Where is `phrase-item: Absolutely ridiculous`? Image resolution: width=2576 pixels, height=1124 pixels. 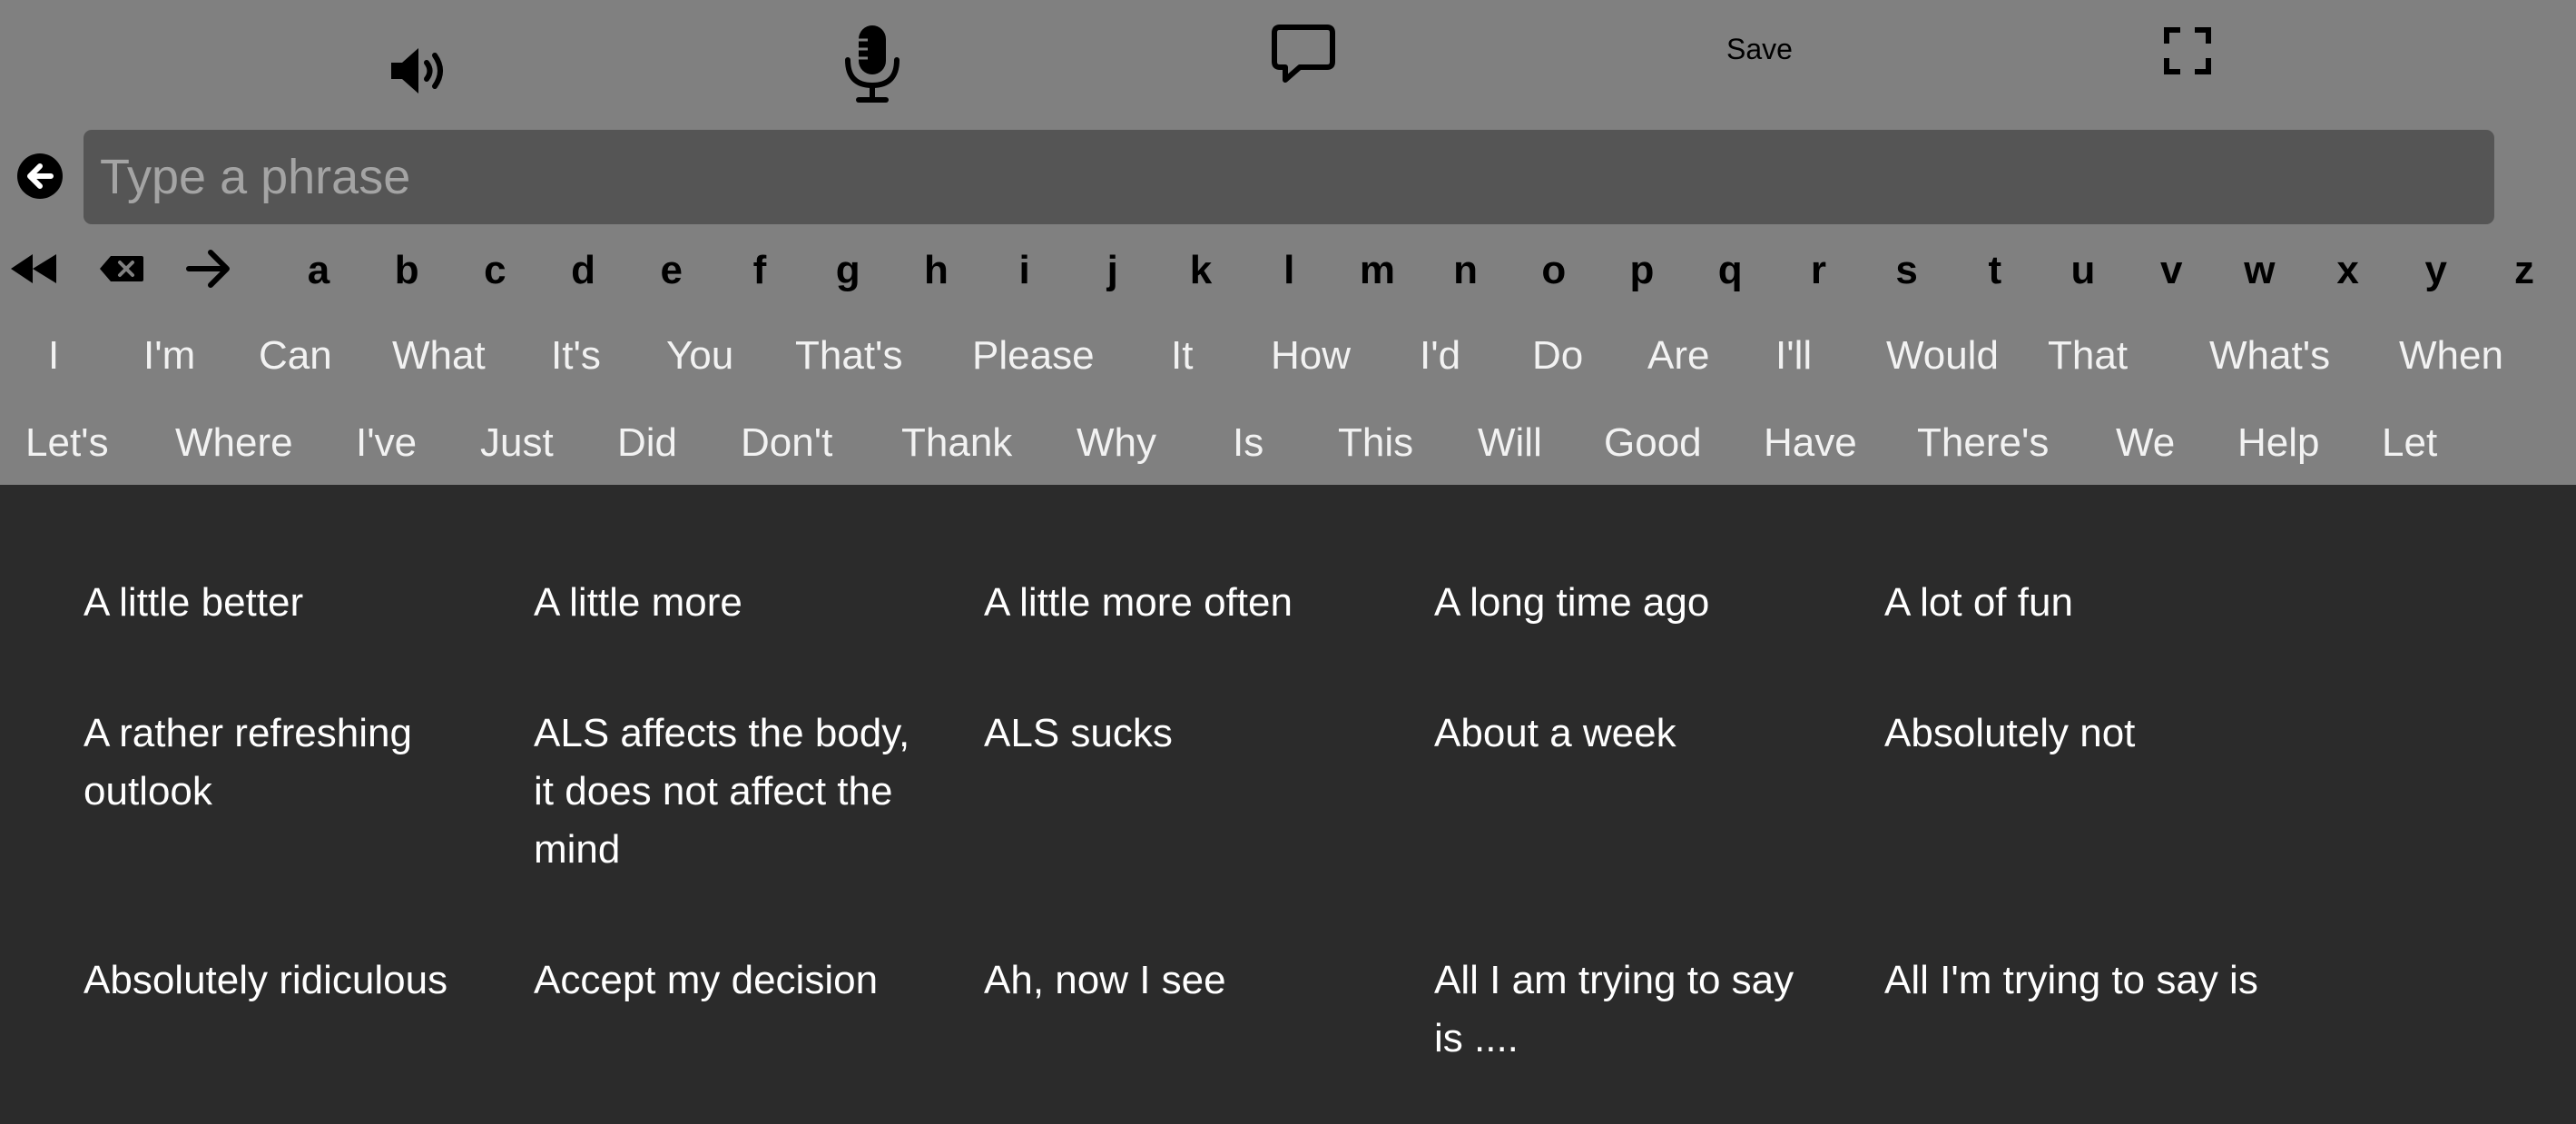
phrase-item: Absolutely ridiculous is located at coordinates (279, 980).